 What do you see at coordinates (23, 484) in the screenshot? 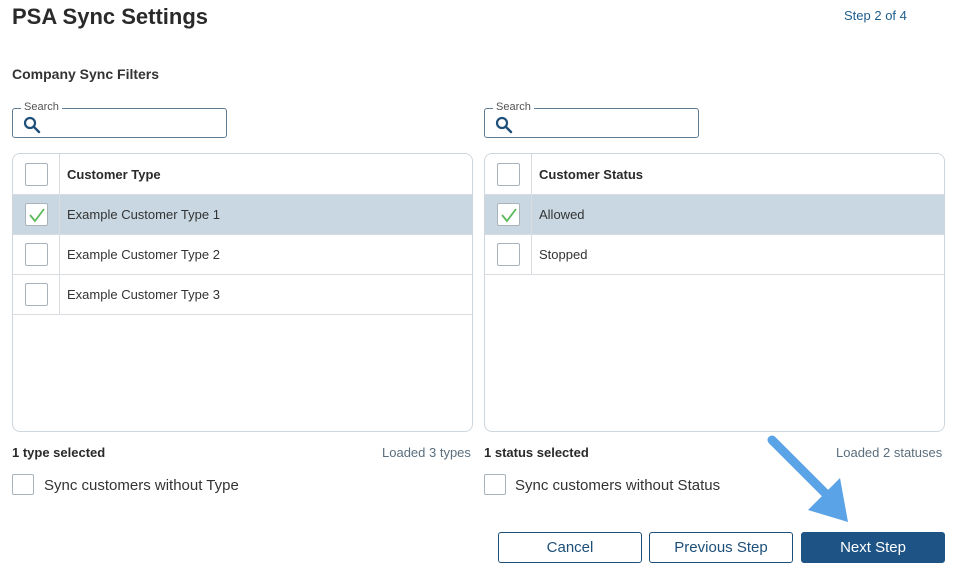
I see `sync-without-type-checkbox` at bounding box center [23, 484].